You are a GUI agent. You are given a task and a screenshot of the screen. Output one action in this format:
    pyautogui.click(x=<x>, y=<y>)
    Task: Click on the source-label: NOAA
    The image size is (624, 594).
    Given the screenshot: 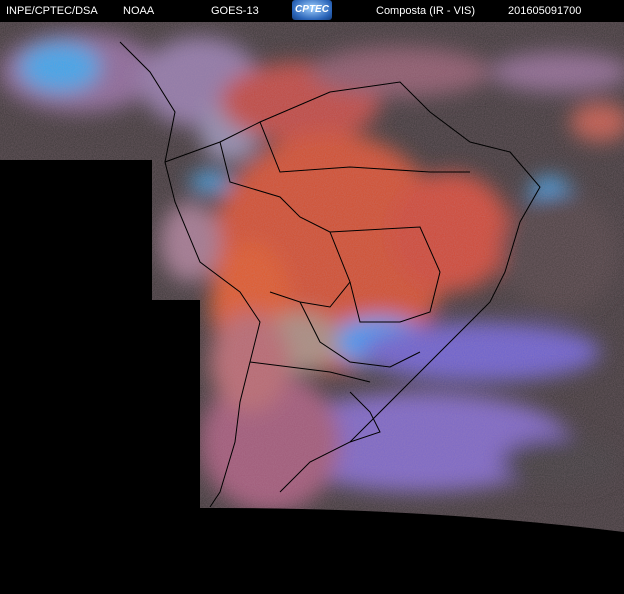 What is the action you would take?
    pyautogui.click(x=139, y=11)
    